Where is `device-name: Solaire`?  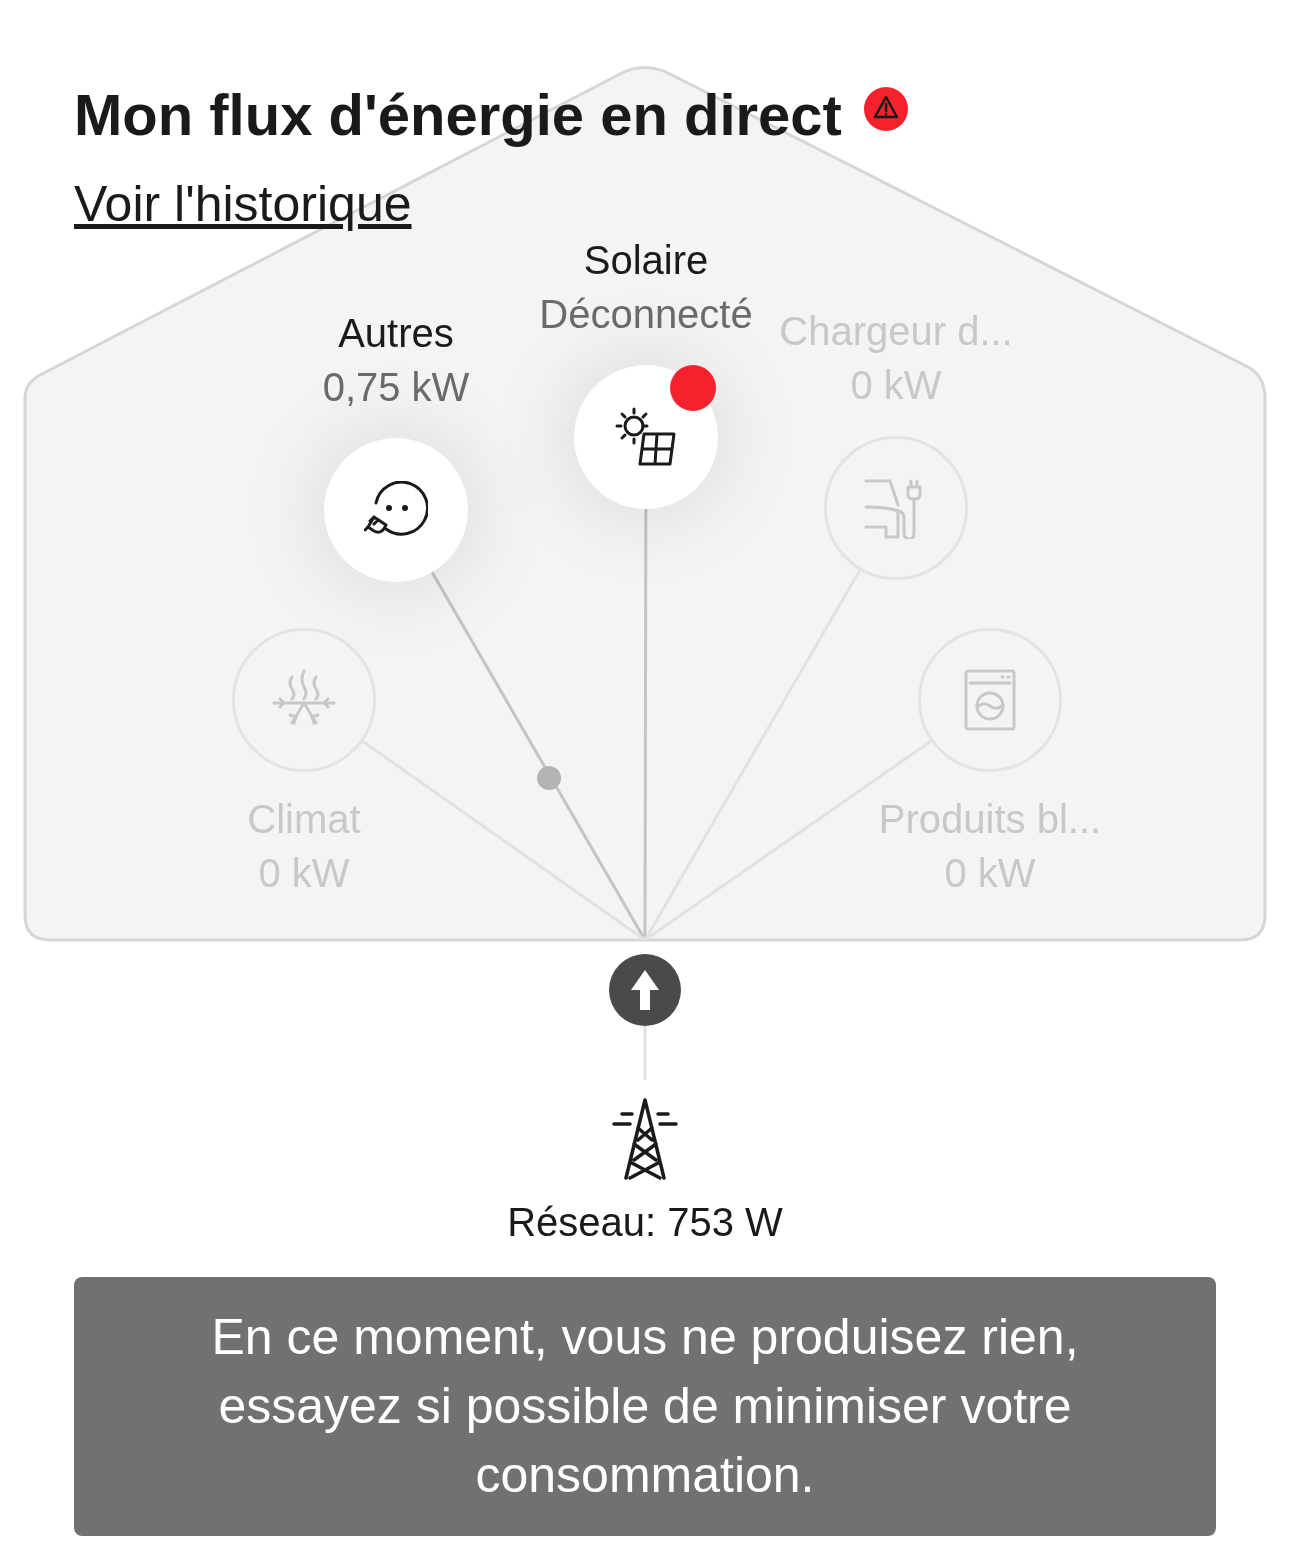 device-name: Solaire is located at coordinates (646, 260).